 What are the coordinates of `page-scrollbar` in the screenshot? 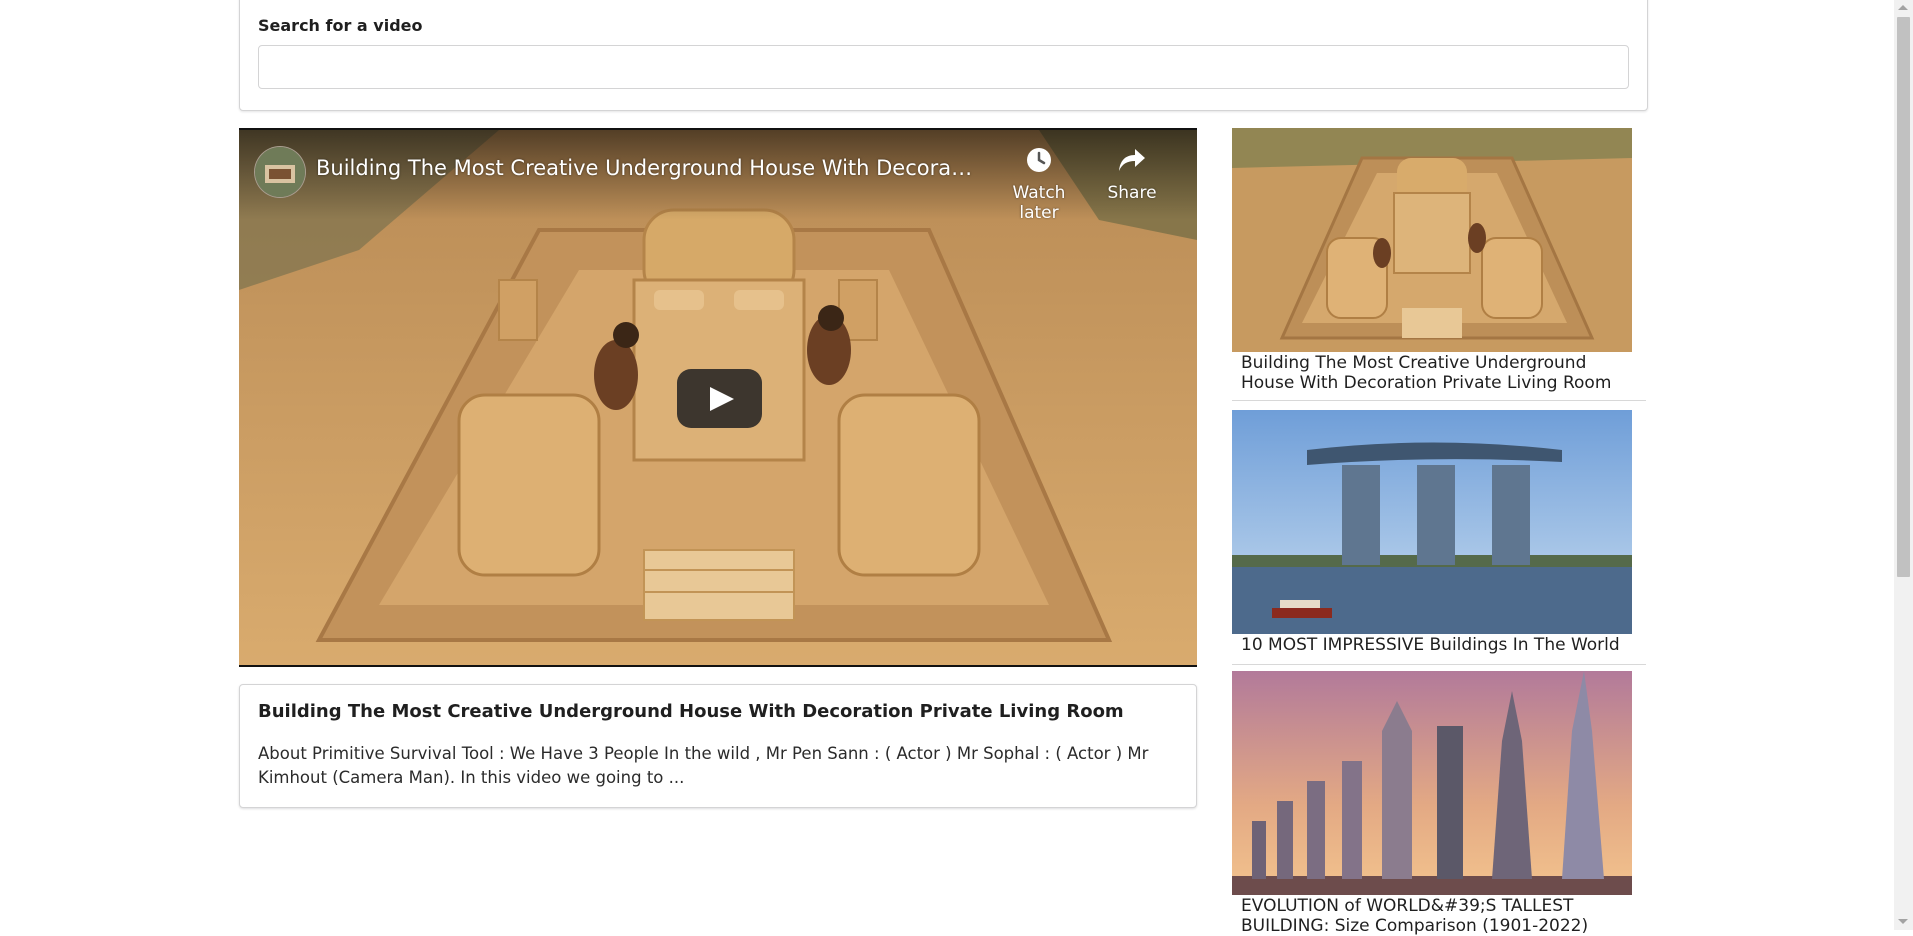 It's located at (1903, 465).